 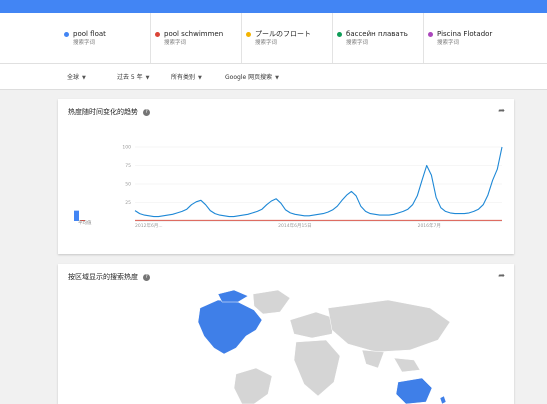 I want to click on category-filter: 所有类别 ▼, so click(x=186, y=76).